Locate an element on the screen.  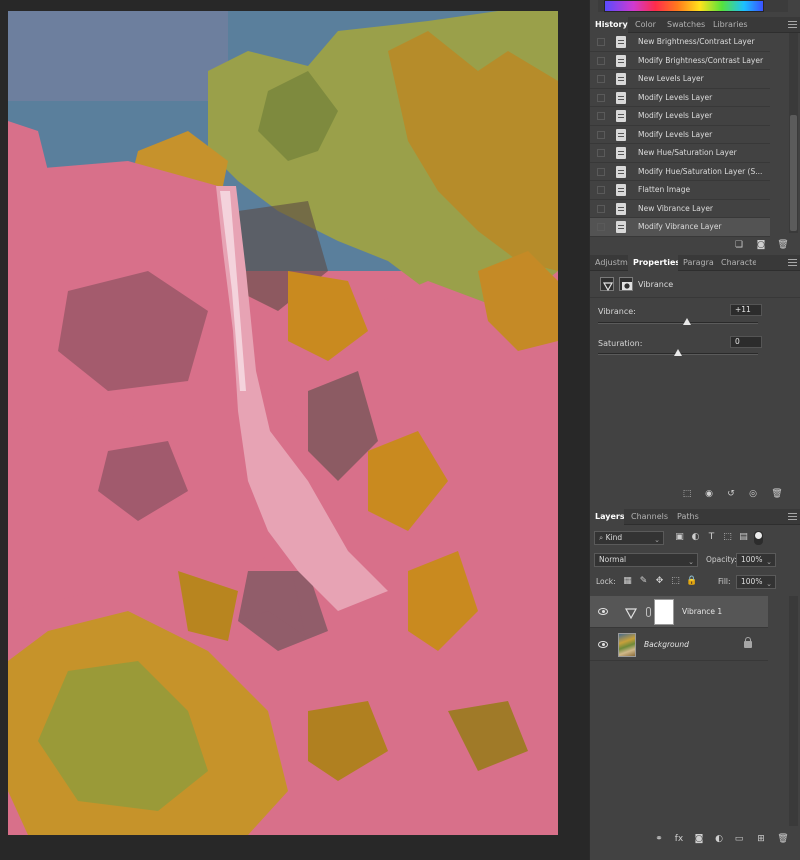
lock-position-icon: ✥ is located at coordinates (659, 581).